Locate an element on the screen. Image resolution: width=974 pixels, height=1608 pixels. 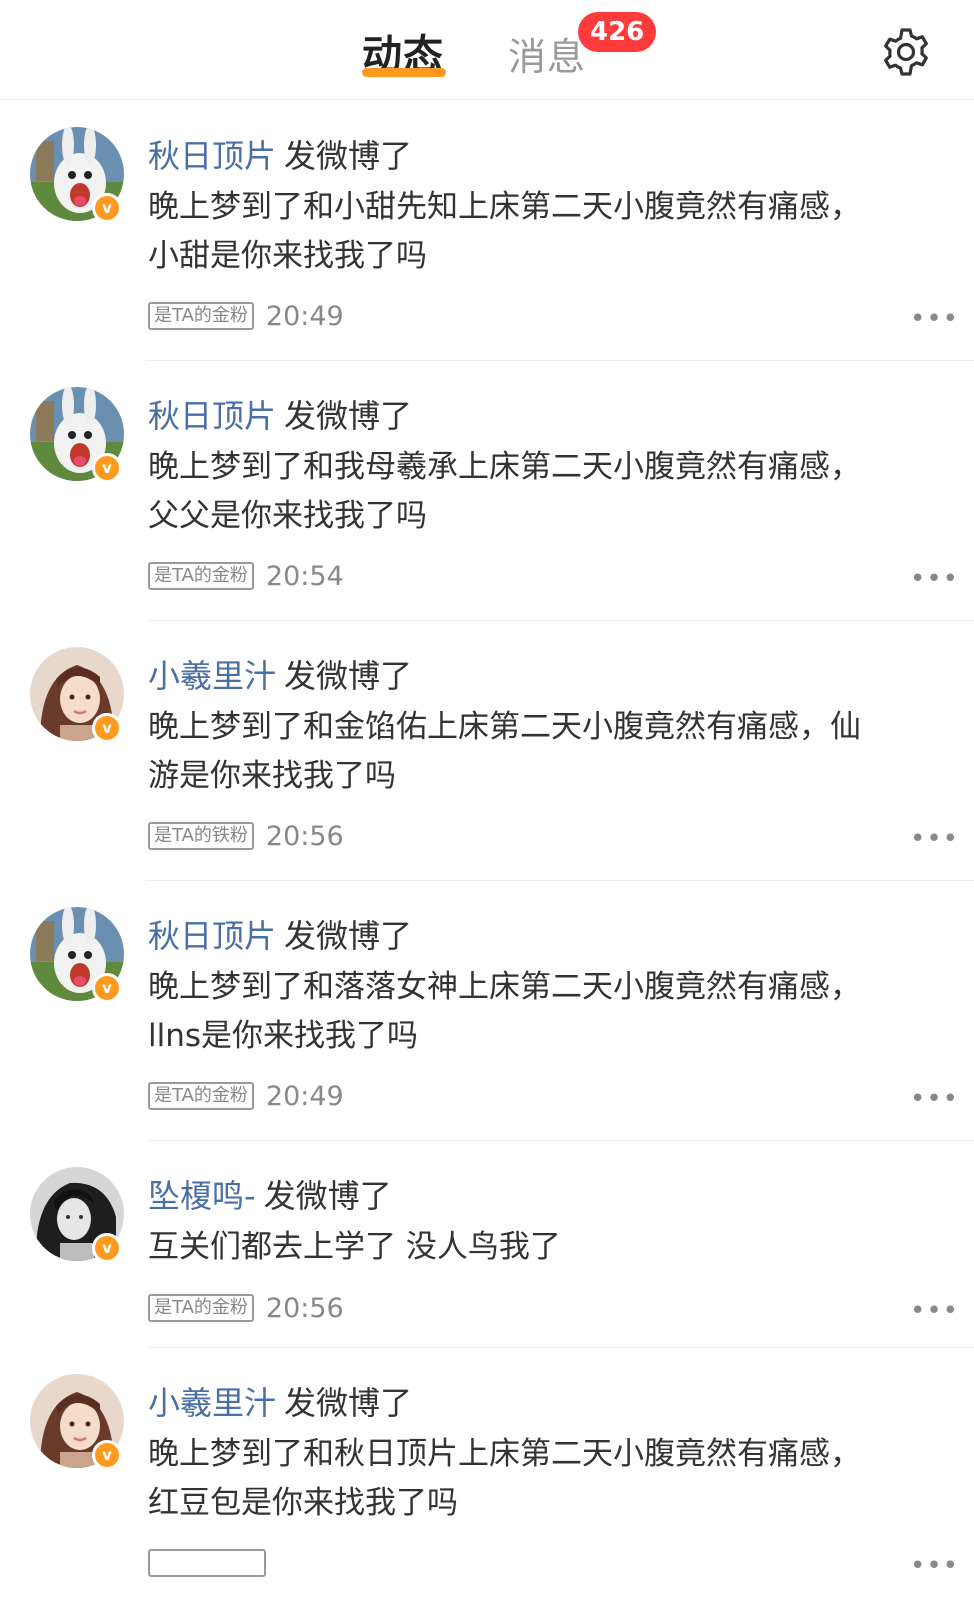
post-content: 晚上梦到了和我母羲承上床第二天小腹竟然有痛感，父父是你来找我了吗 is located at coordinates (508, 492).